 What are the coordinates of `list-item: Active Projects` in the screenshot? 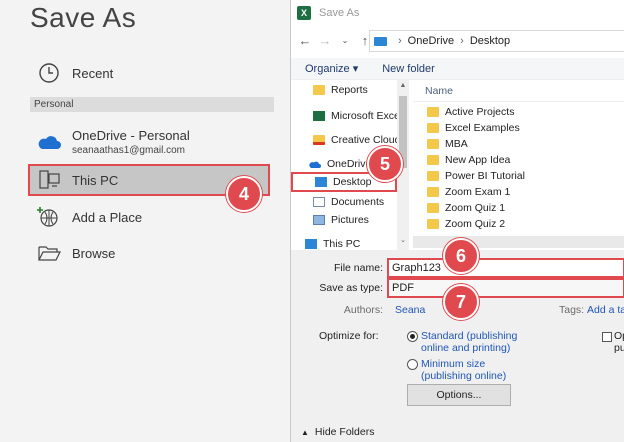 It's located at (518, 112).